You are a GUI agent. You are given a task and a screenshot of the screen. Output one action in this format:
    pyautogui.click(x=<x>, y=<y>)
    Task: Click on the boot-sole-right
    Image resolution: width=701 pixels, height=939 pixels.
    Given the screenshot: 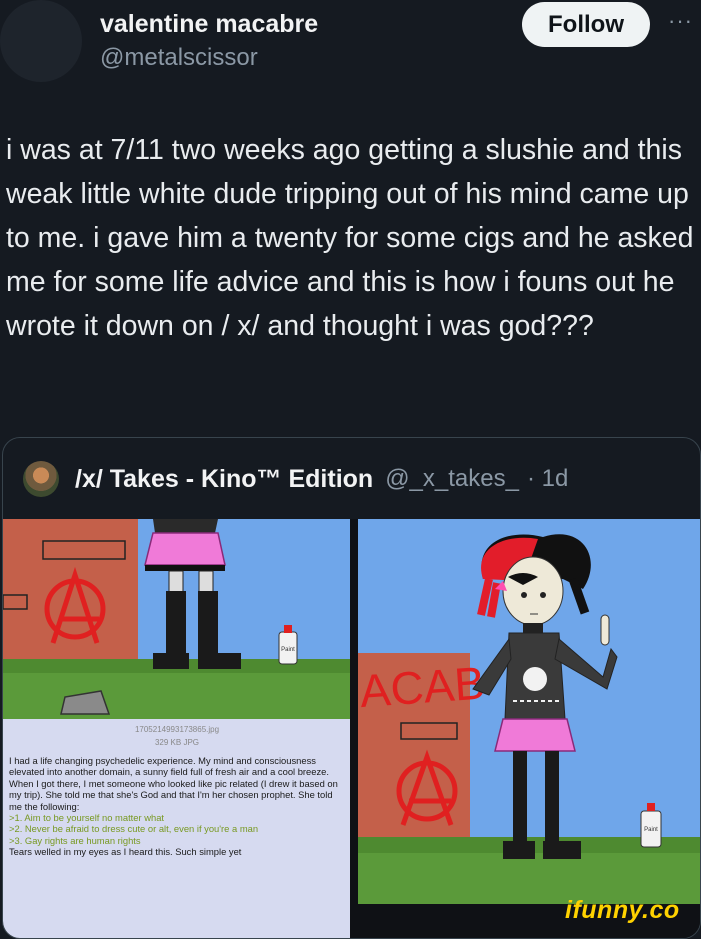 What is the action you would take?
    pyautogui.click(x=219, y=661)
    